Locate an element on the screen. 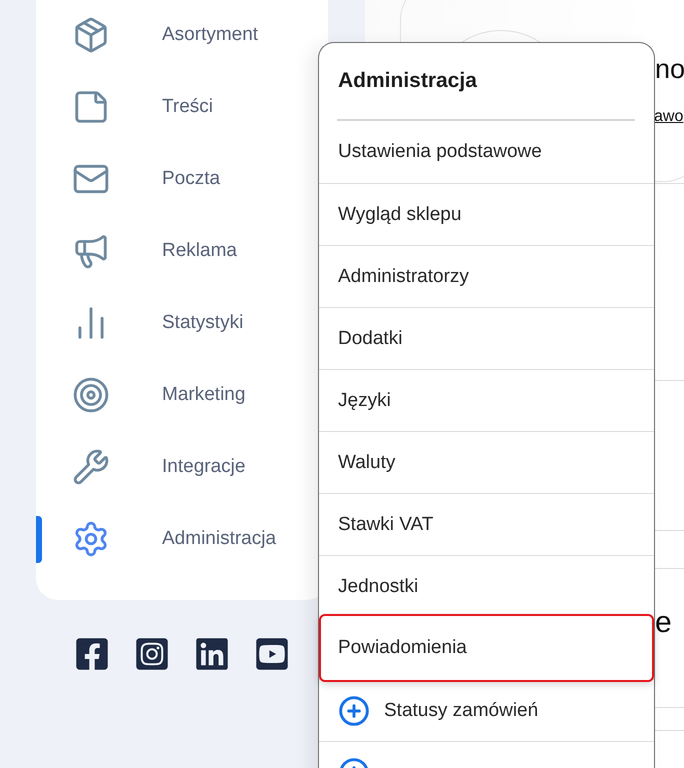  sidebar-label: Reklama is located at coordinates (199, 251).